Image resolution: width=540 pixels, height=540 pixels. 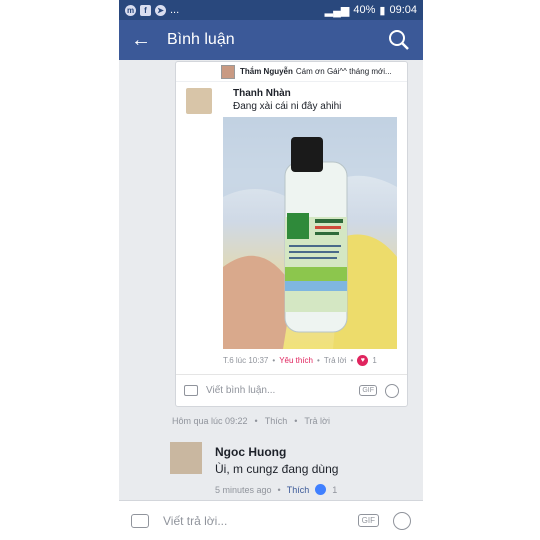 What do you see at coordinates (403, 10) in the screenshot?
I see `clock: 09:04` at bounding box center [403, 10].